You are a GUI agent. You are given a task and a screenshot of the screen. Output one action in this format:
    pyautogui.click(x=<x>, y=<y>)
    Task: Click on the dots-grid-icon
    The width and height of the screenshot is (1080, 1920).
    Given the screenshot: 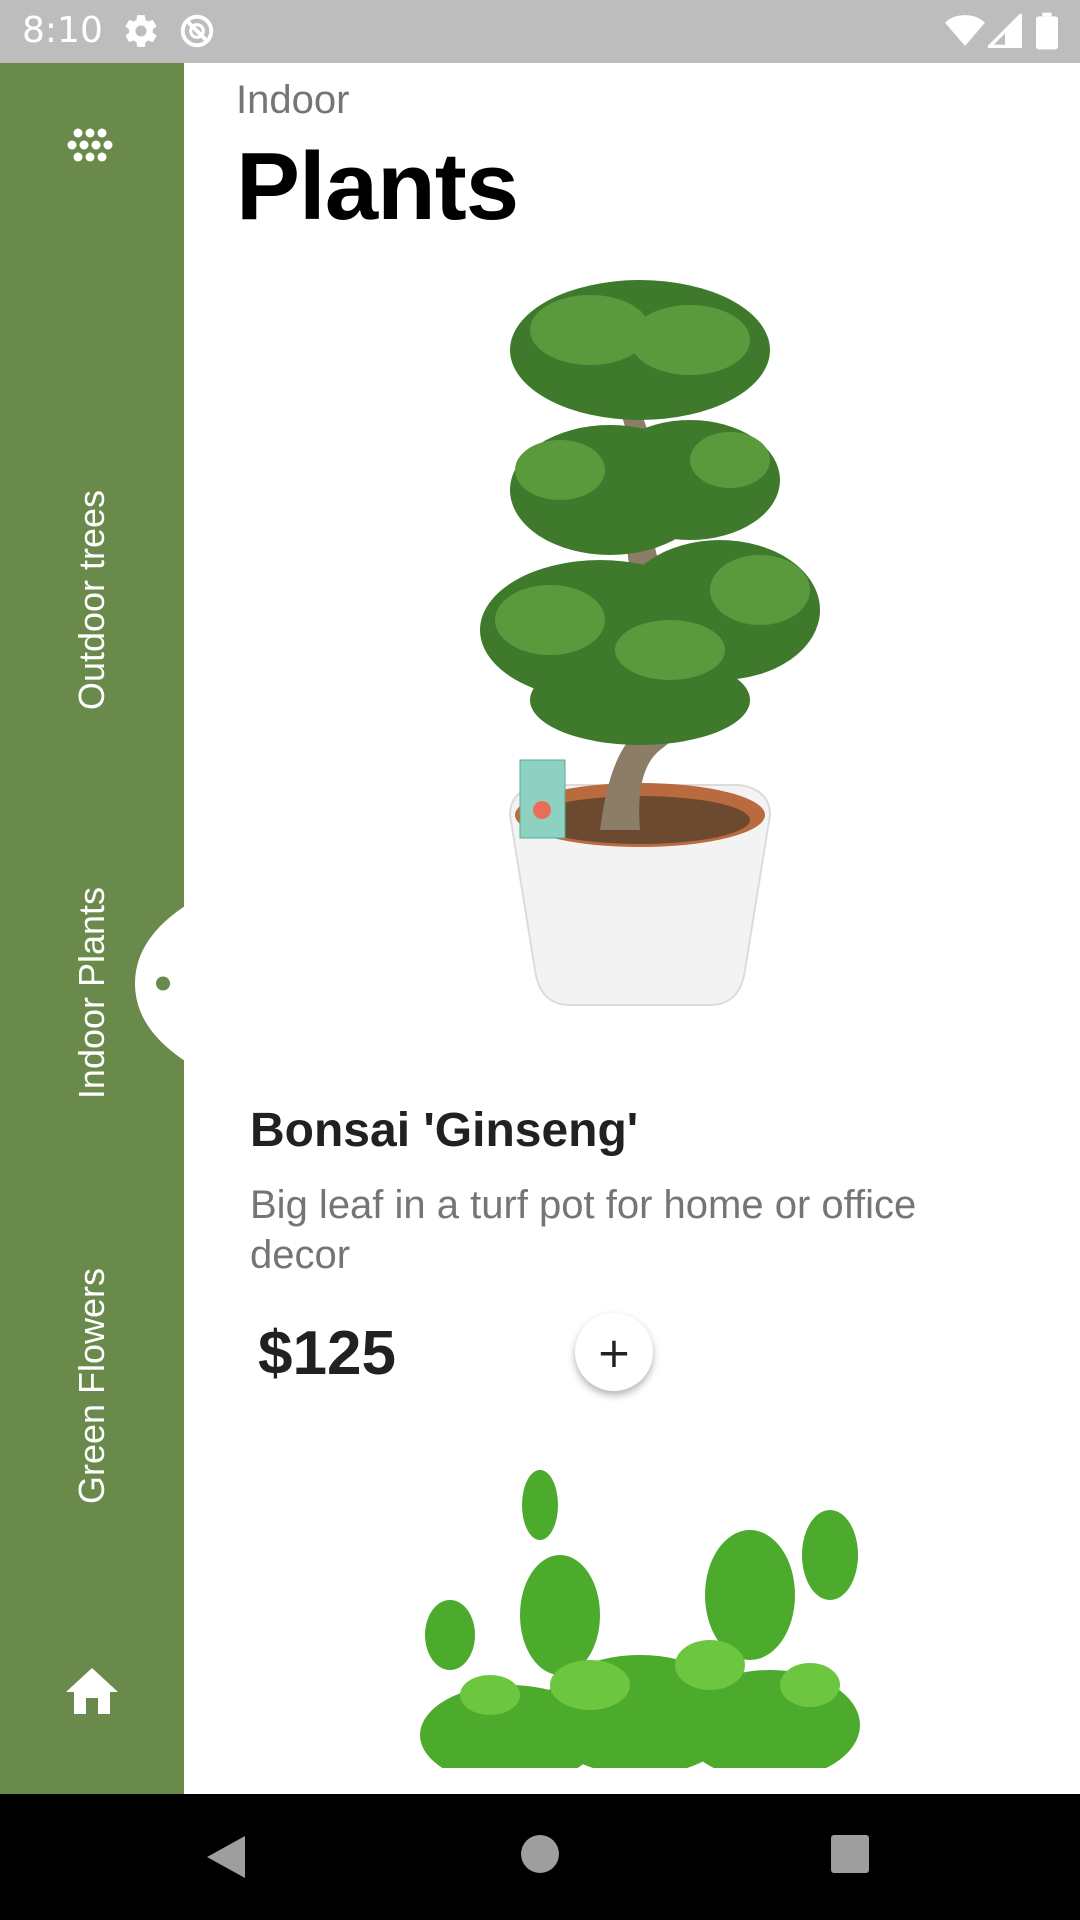 What is the action you would take?
    pyautogui.click(x=90, y=149)
    